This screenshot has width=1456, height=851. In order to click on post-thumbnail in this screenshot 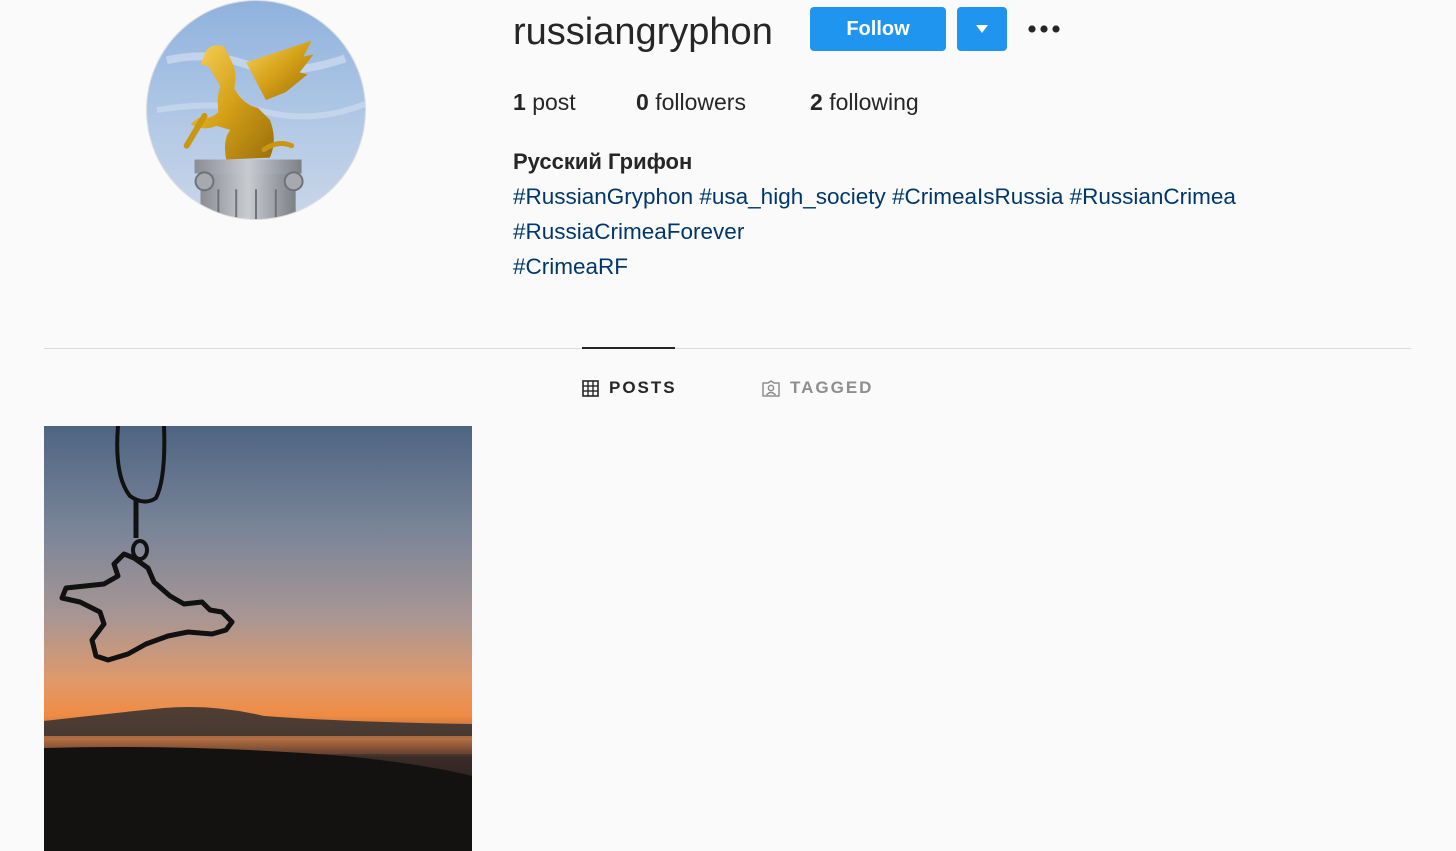, I will do `click(258, 638)`.